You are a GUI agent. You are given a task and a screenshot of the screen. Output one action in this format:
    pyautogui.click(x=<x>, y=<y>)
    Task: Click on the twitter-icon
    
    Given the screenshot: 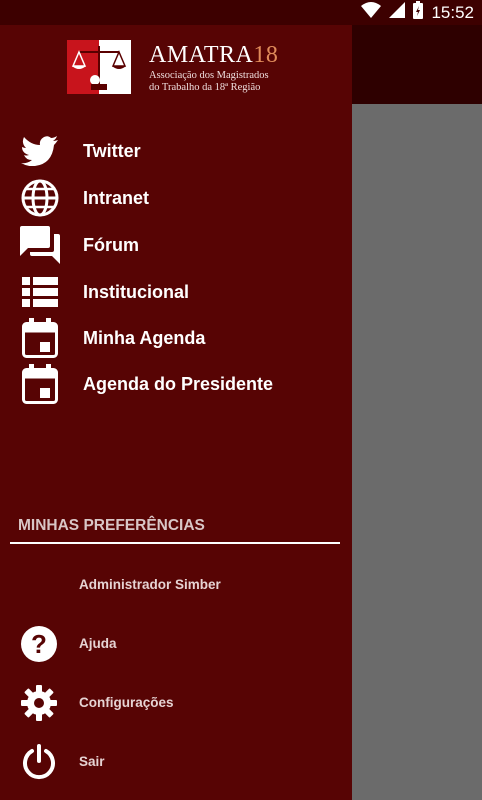 What is the action you would take?
    pyautogui.click(x=40, y=151)
    